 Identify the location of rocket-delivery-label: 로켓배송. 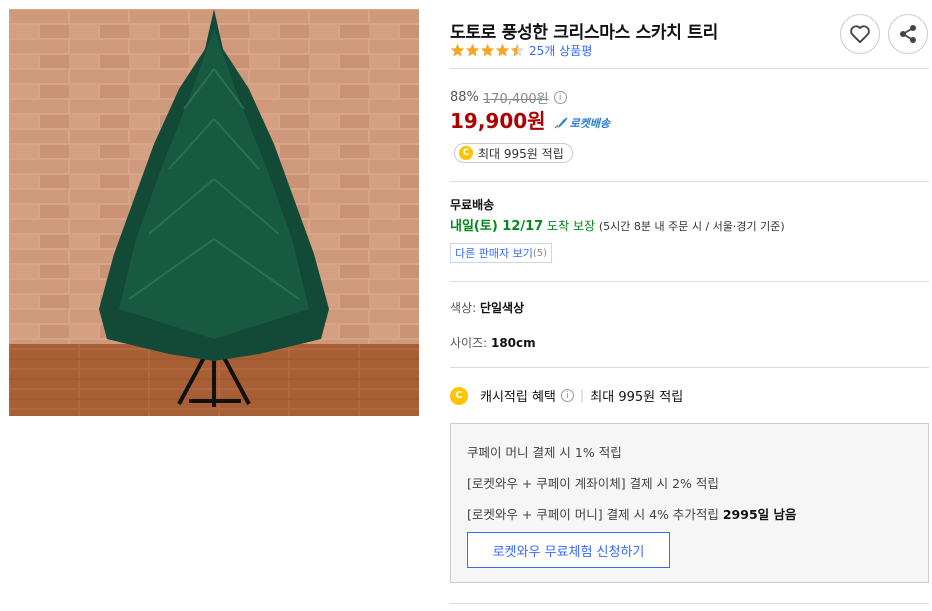
(590, 123).